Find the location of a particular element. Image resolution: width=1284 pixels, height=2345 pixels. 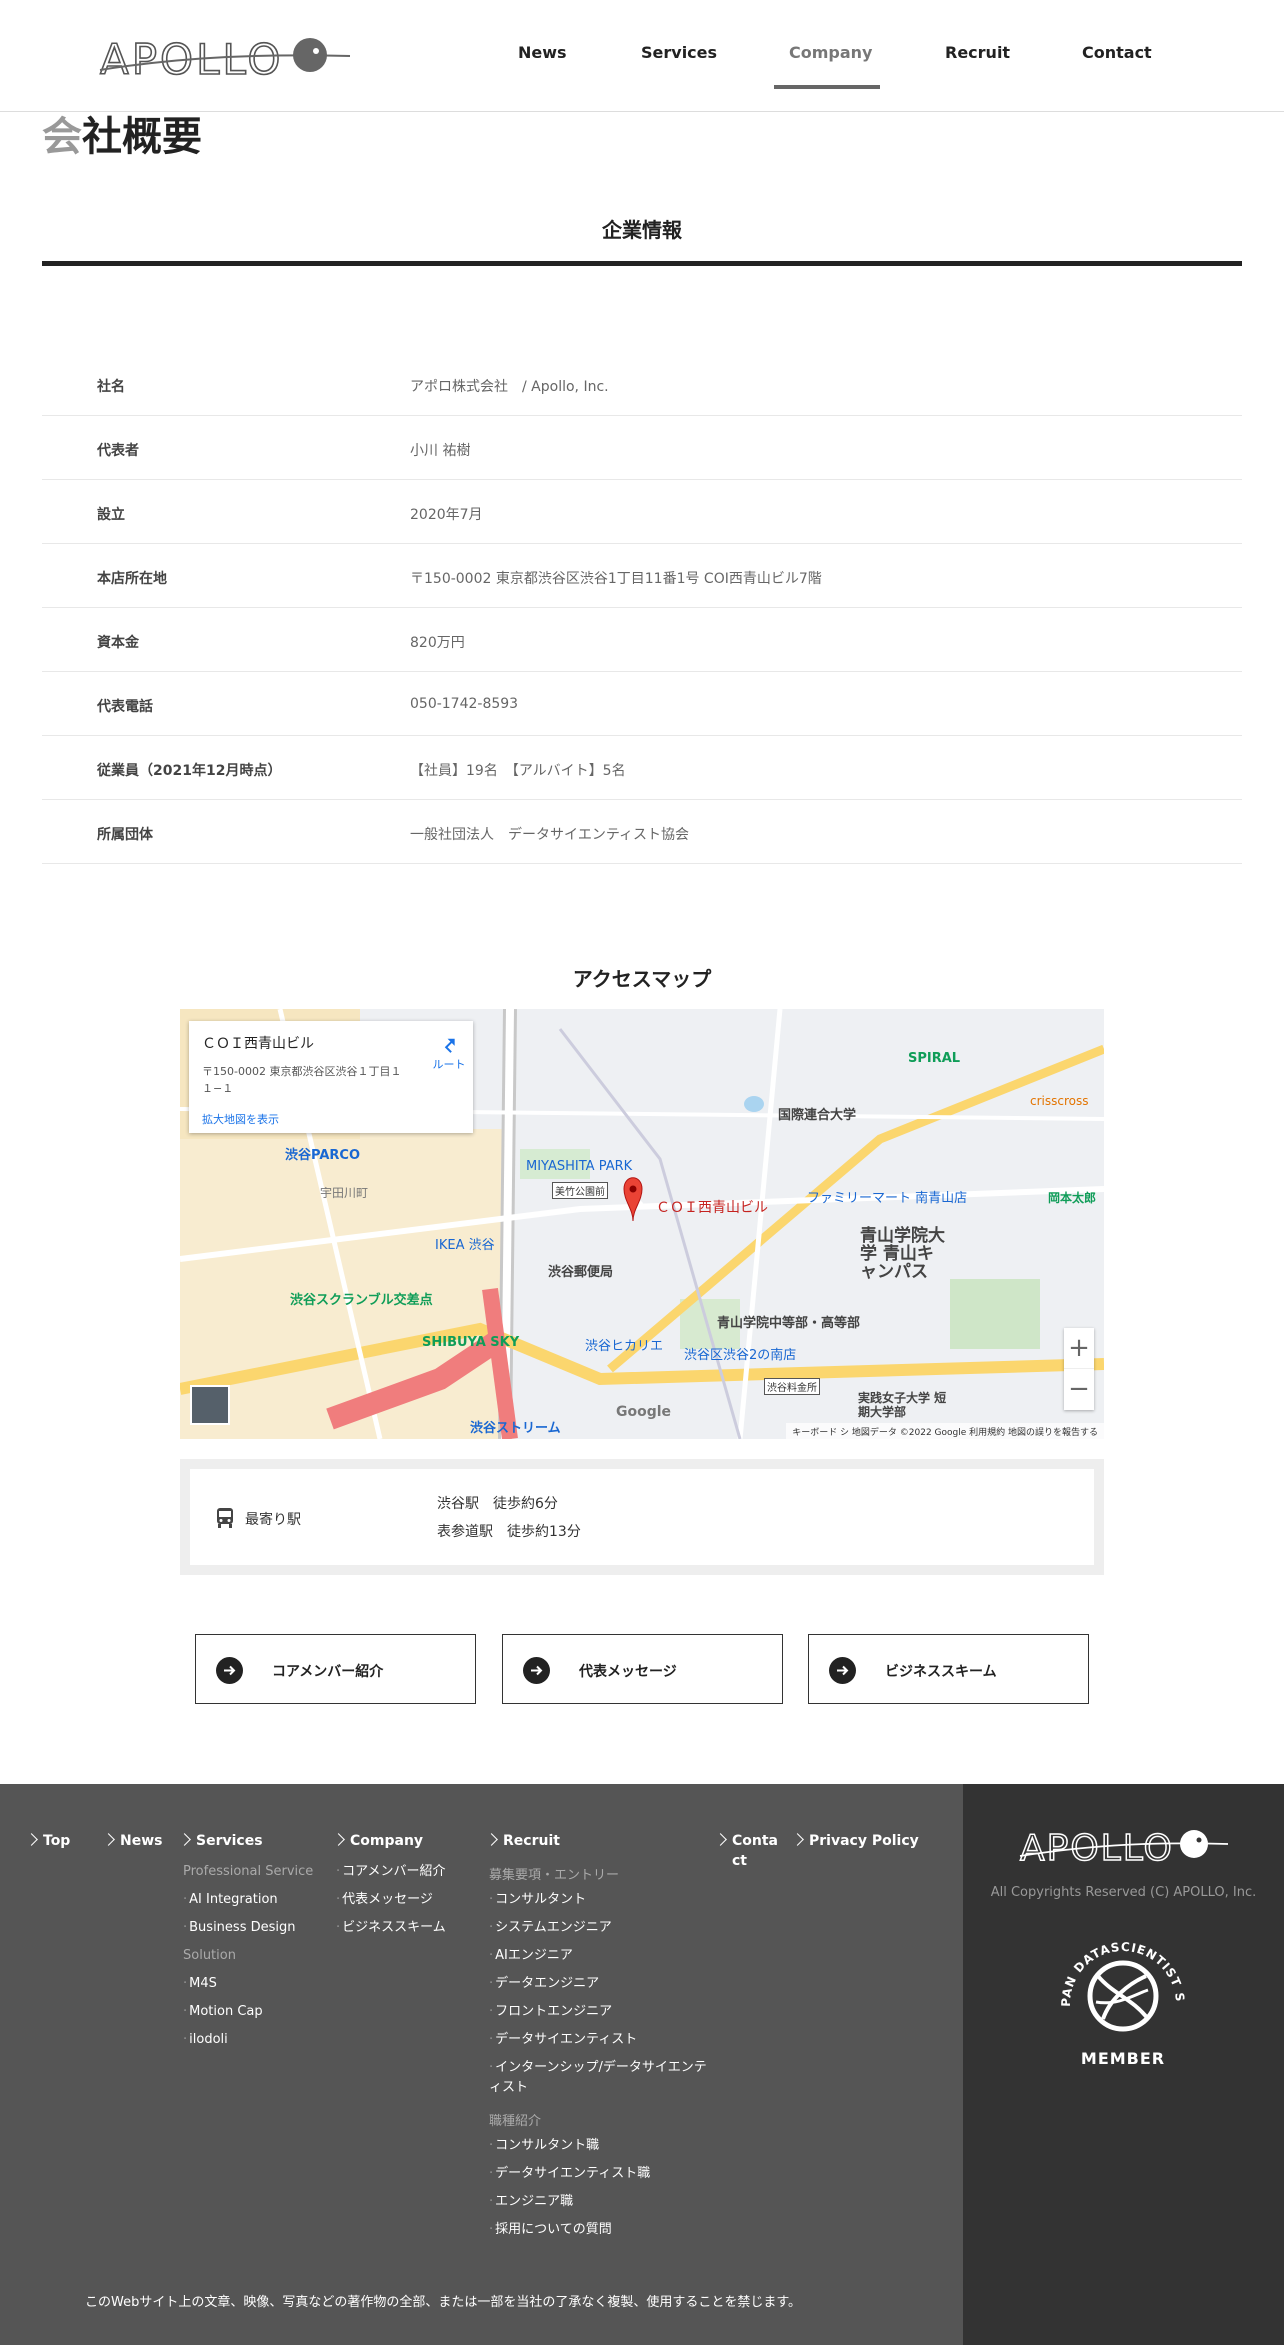

footer-link-label: フロントエンジニア is located at coordinates (554, 2011).